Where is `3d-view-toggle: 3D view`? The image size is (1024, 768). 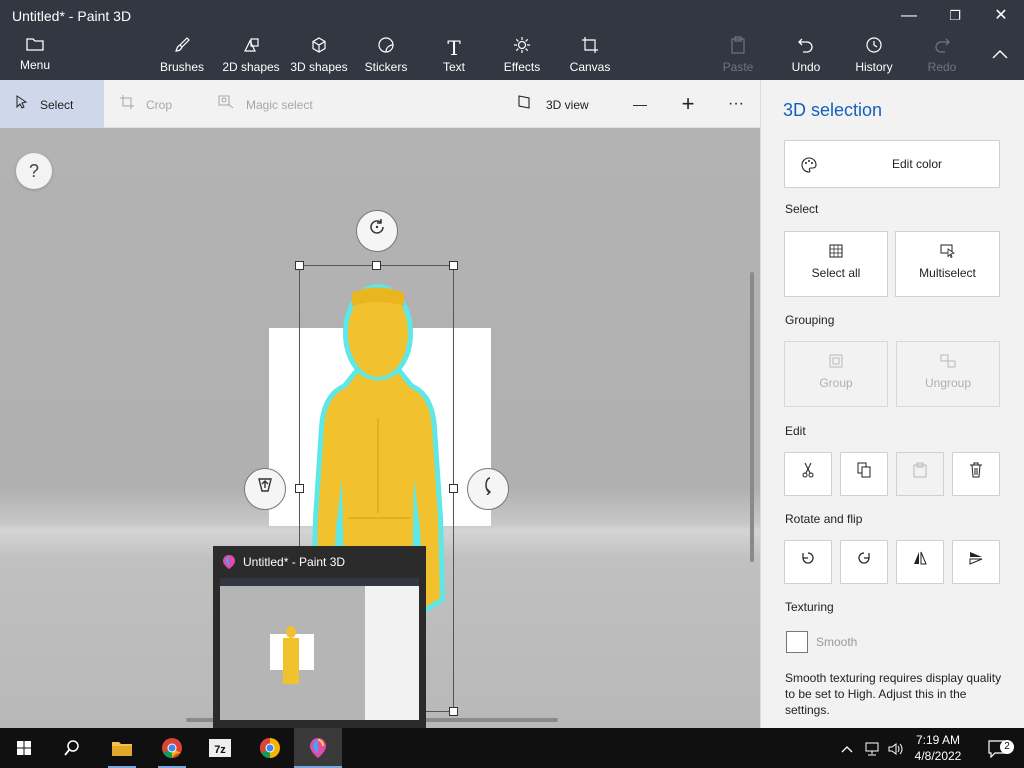
3d-view-toggle: 3D view is located at coordinates (563, 104).